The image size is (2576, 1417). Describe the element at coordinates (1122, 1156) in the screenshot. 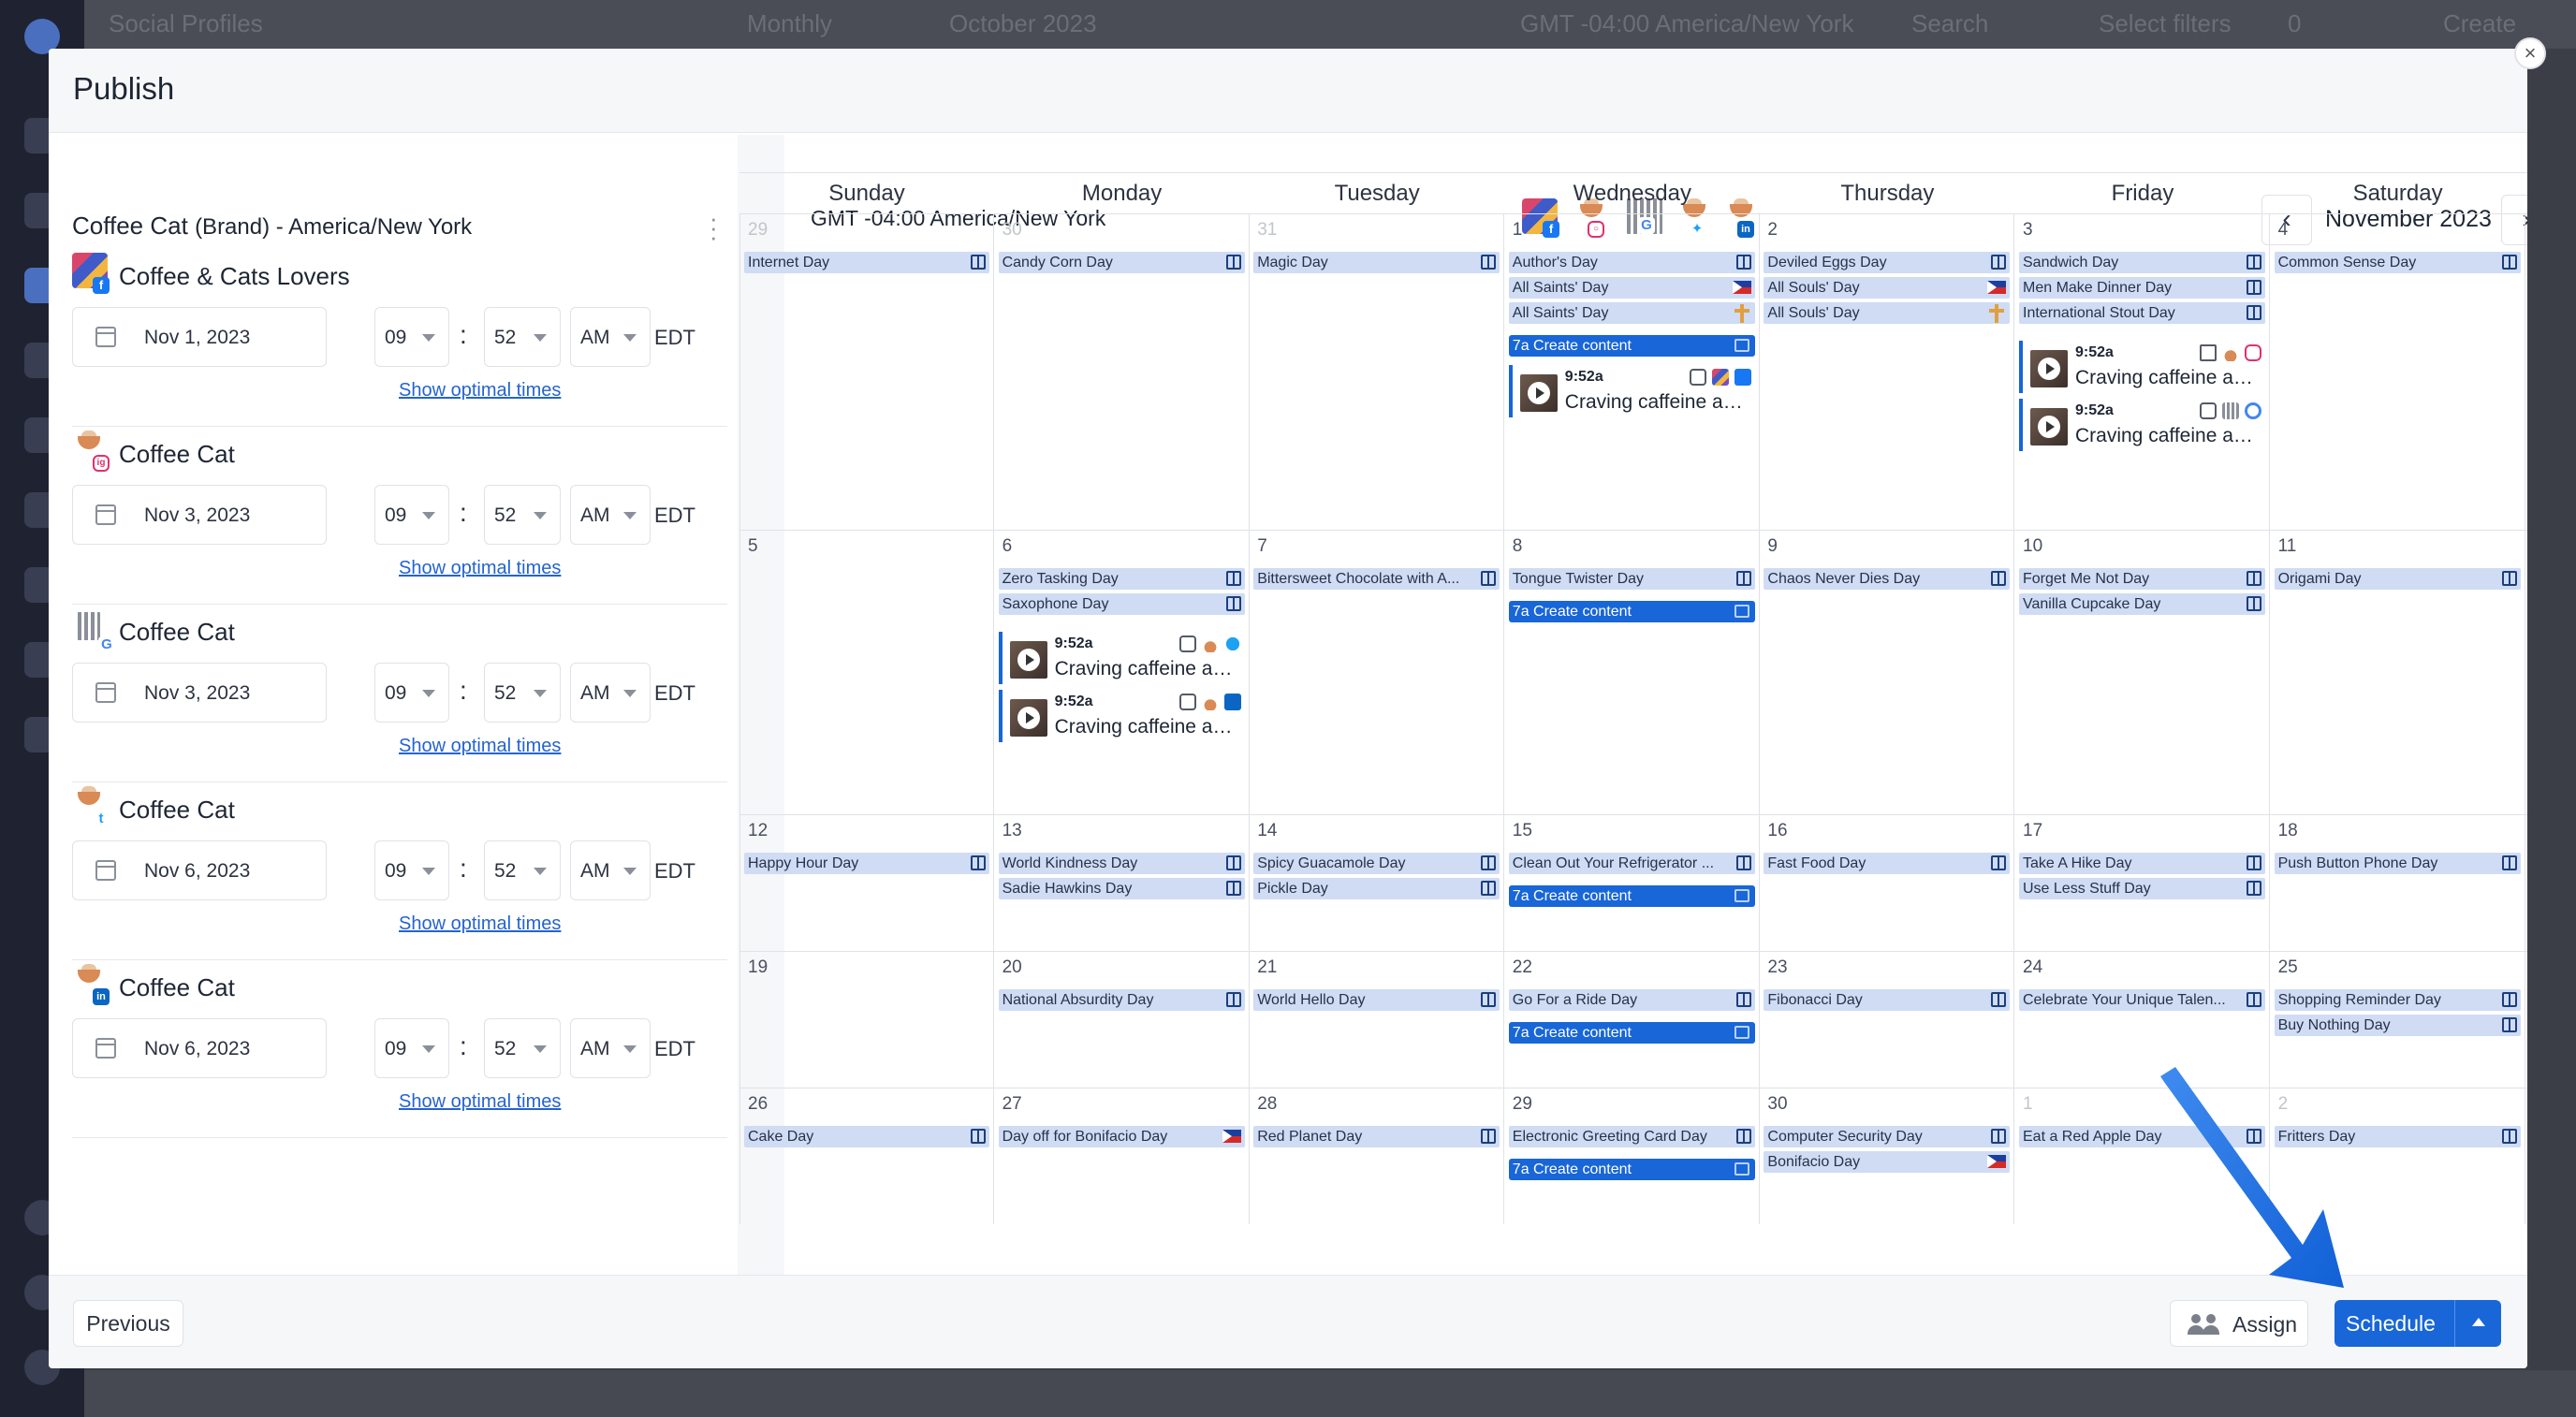

I see `day-cell: 27 Day off for Bonifacio Day` at that location.